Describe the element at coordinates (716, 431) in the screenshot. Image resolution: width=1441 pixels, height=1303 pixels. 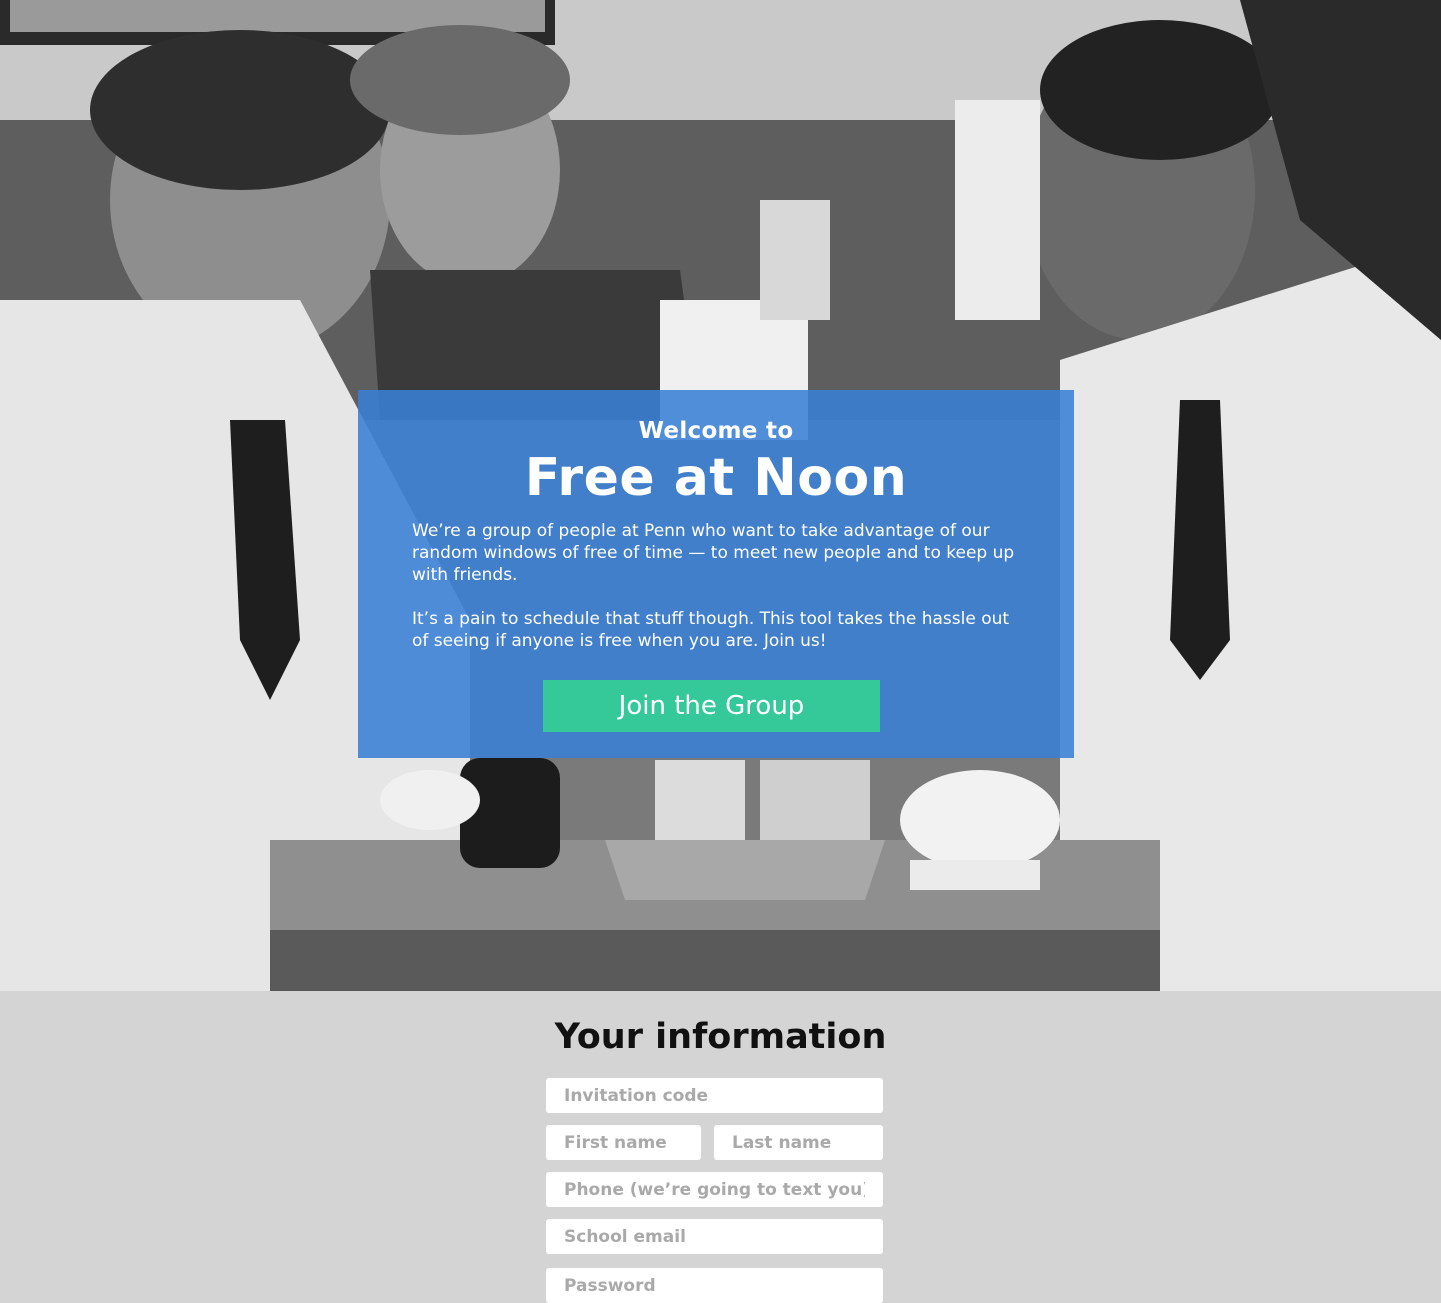
I see `welcome-heading: Welcome to` at that location.